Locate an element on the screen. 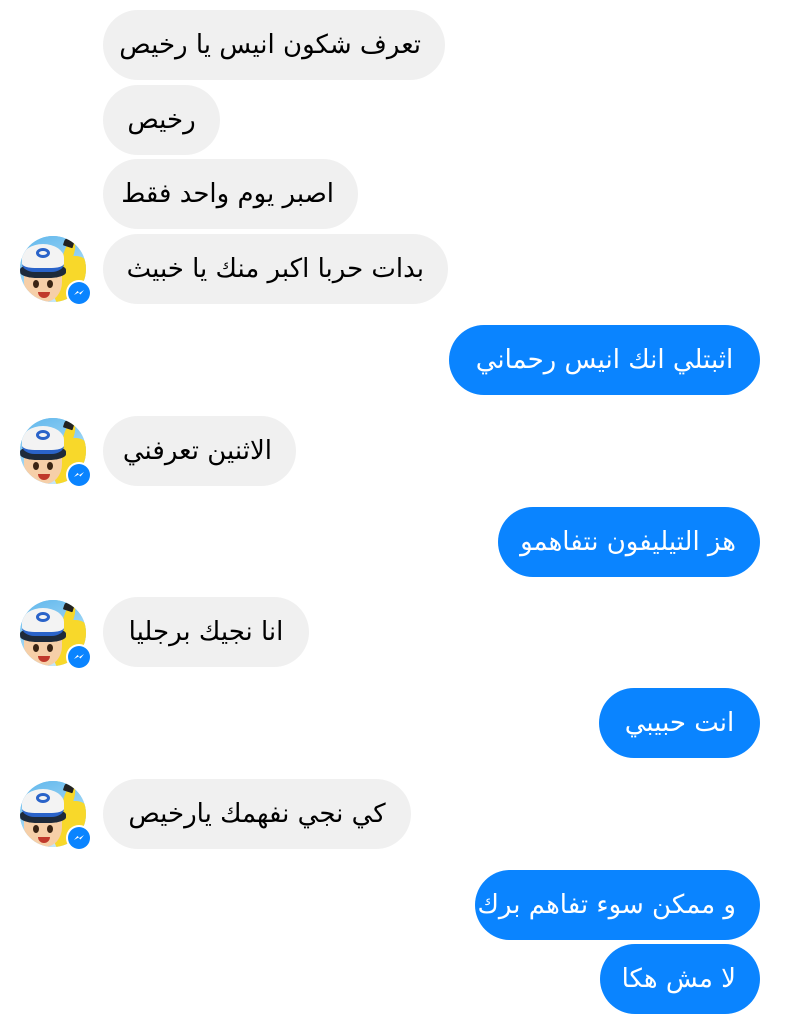 The height and width of the screenshot is (1024, 798). message-bubble-incoming: الاثنين تعرفني is located at coordinates (199, 451).